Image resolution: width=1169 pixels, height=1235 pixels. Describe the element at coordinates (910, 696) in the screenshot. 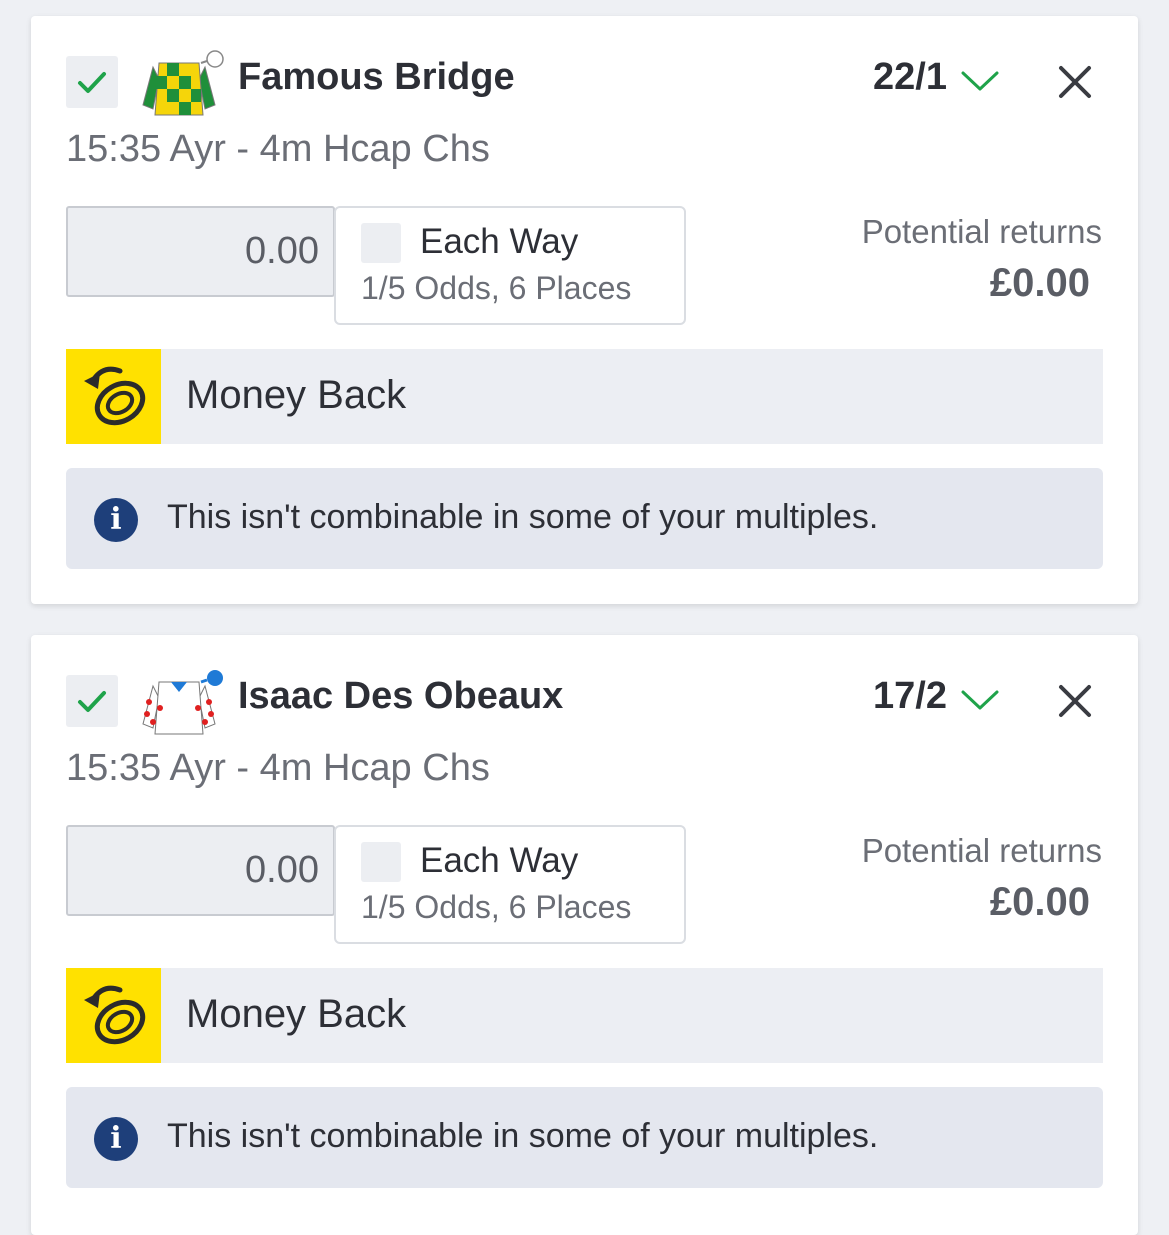

I see `odds-price: 17/2` at that location.